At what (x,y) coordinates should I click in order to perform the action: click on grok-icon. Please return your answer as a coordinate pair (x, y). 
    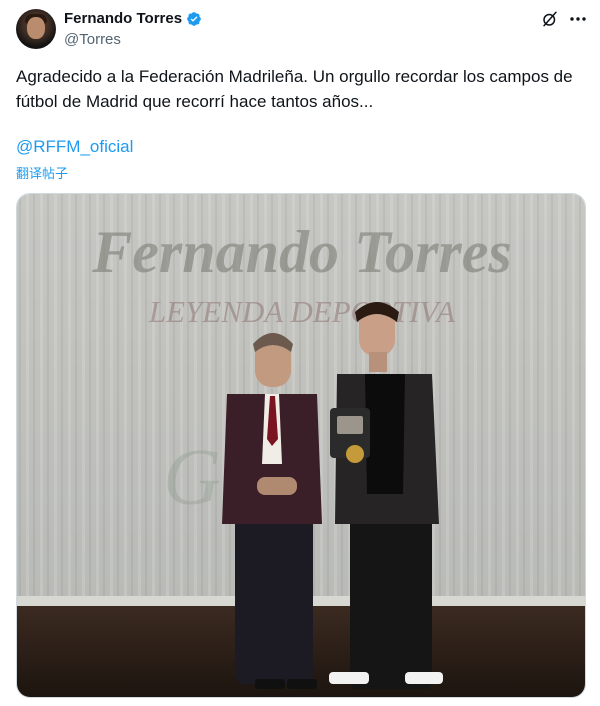
    Looking at the image, I should click on (550, 19).